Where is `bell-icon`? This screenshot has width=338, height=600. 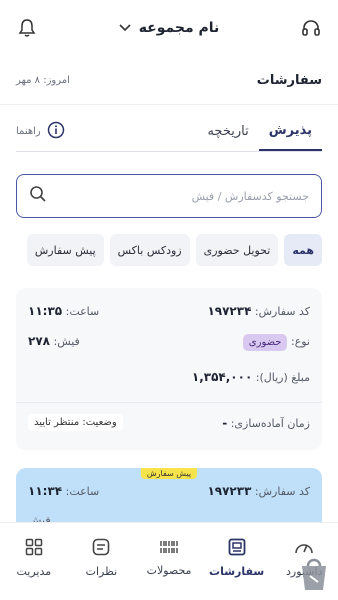
bell-icon is located at coordinates (27, 28).